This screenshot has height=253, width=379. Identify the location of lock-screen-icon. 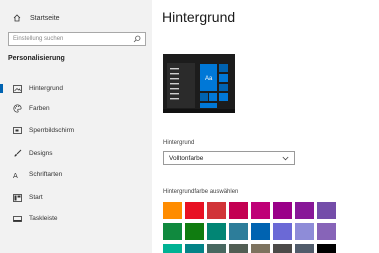
(17, 130).